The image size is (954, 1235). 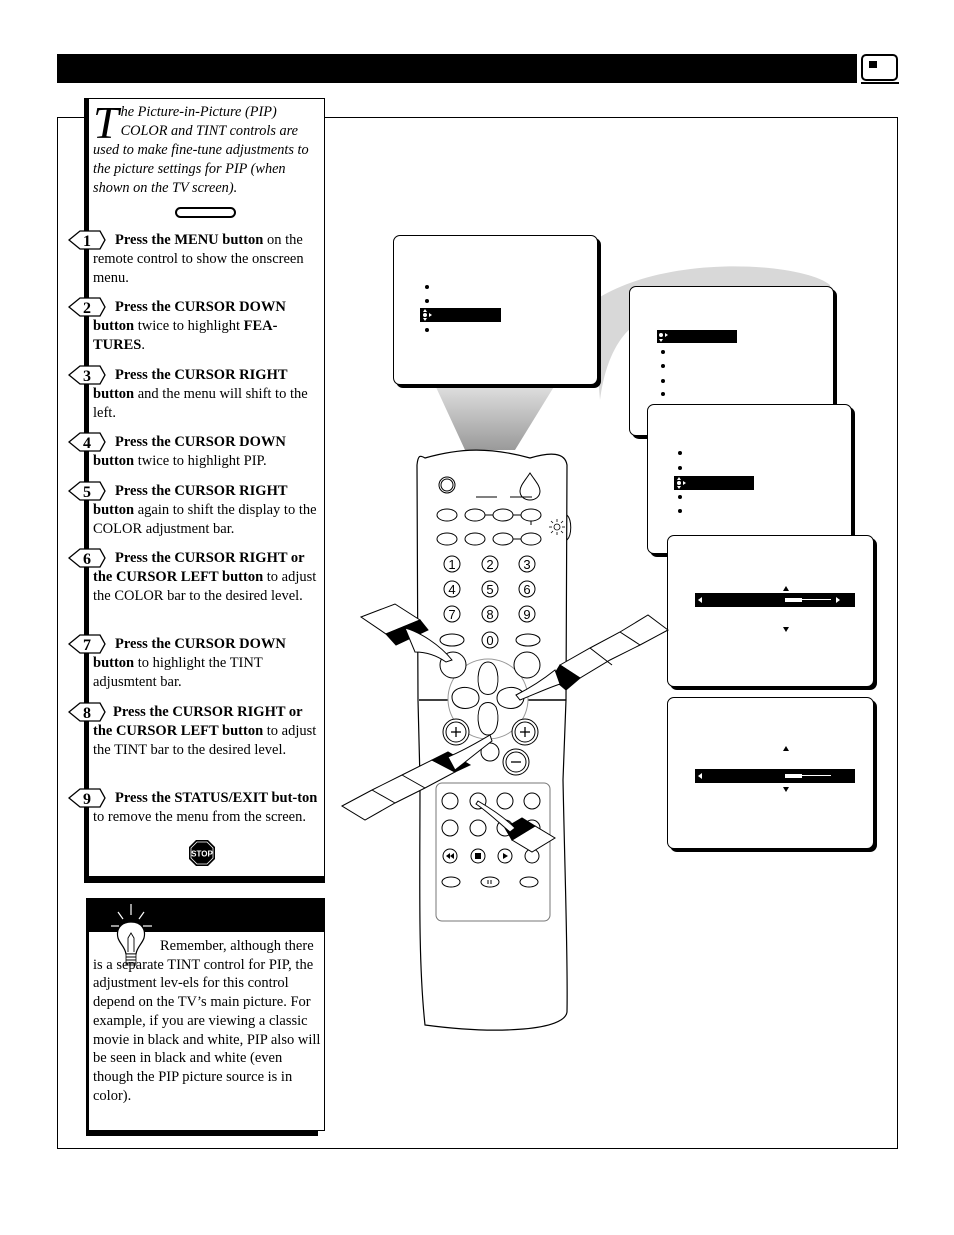 What do you see at coordinates (775, 776) in the screenshot?
I see `tint-adjust-bar` at bounding box center [775, 776].